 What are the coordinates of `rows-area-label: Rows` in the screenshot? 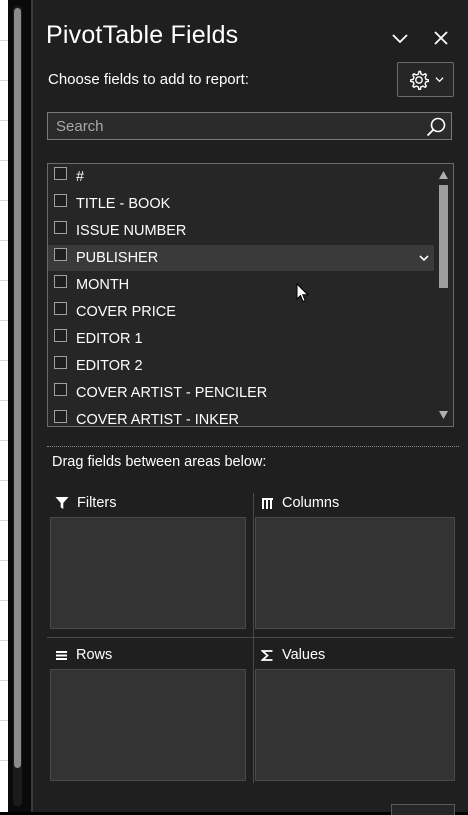 It's located at (94, 655).